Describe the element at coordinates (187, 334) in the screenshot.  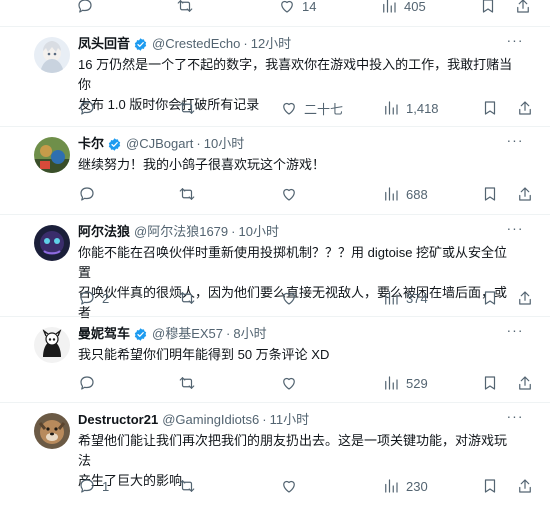
I see `user-handle: @穆基EX57` at that location.